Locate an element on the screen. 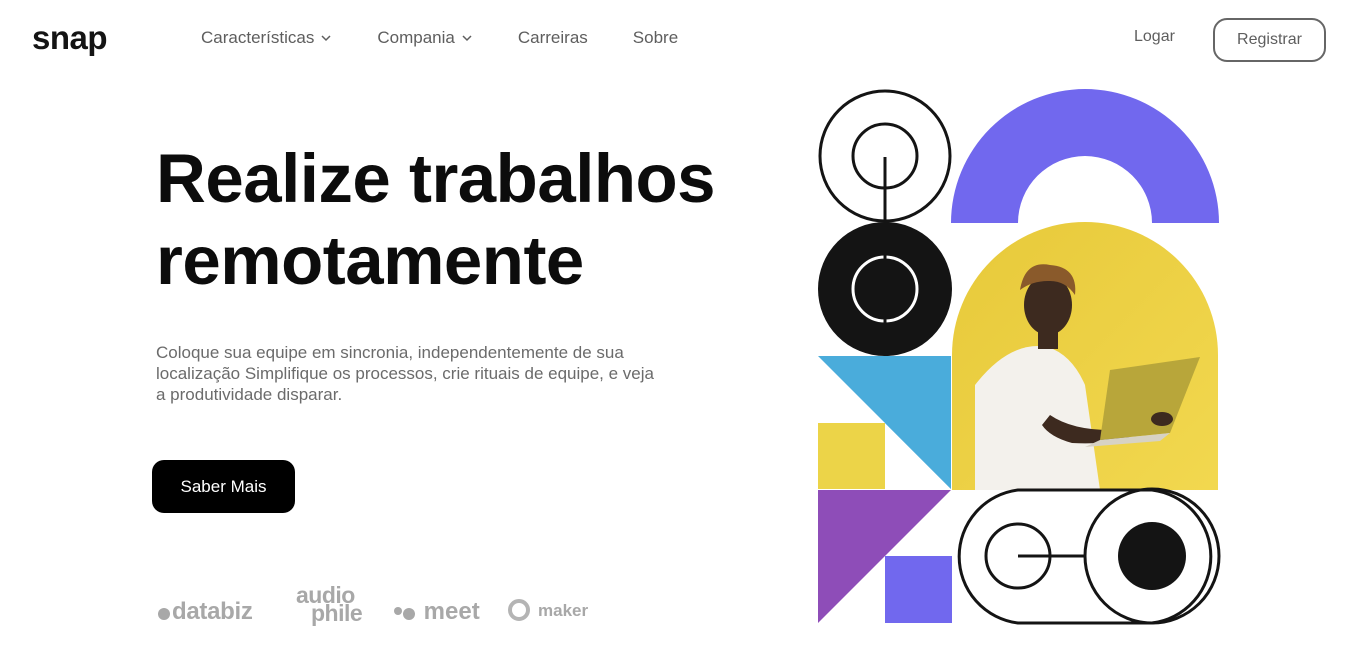 This screenshot has height=650, width=1366. meet-logo: meet is located at coordinates (437, 612).